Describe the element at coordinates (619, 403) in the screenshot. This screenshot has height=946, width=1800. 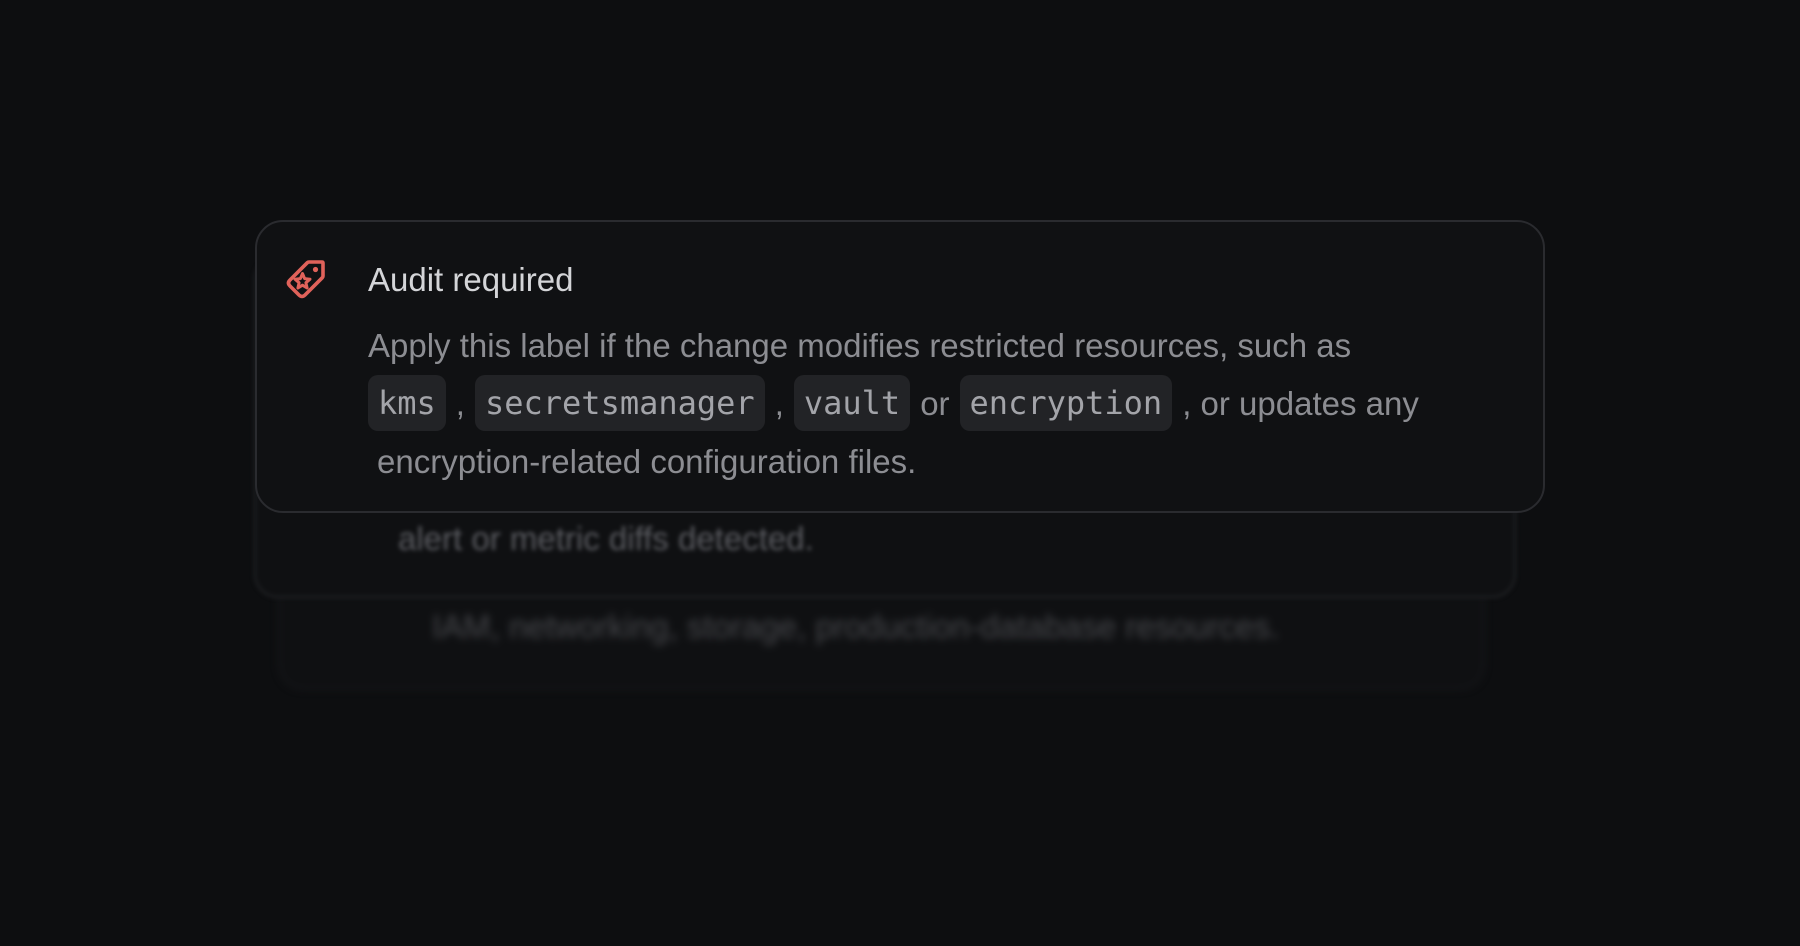
I see `code-term-secretsmanager: secretsmanager` at that location.